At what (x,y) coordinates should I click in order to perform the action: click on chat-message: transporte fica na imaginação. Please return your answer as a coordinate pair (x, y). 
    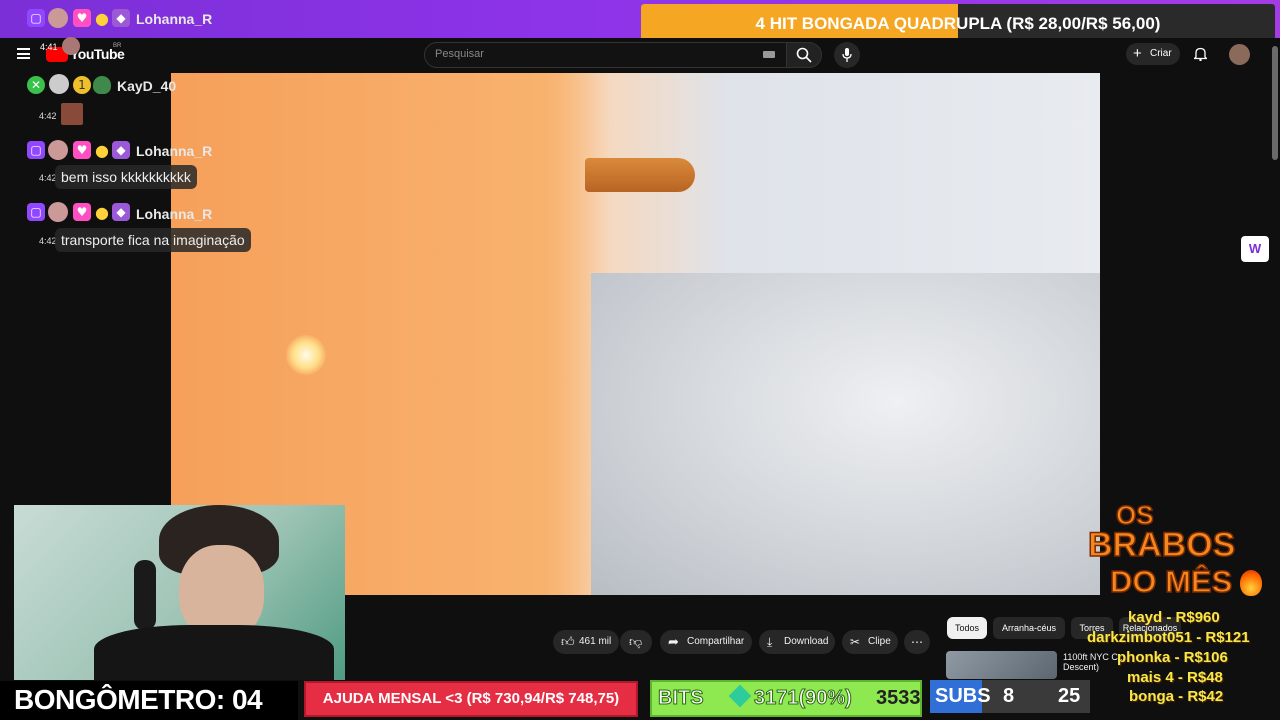
    Looking at the image, I should click on (153, 240).